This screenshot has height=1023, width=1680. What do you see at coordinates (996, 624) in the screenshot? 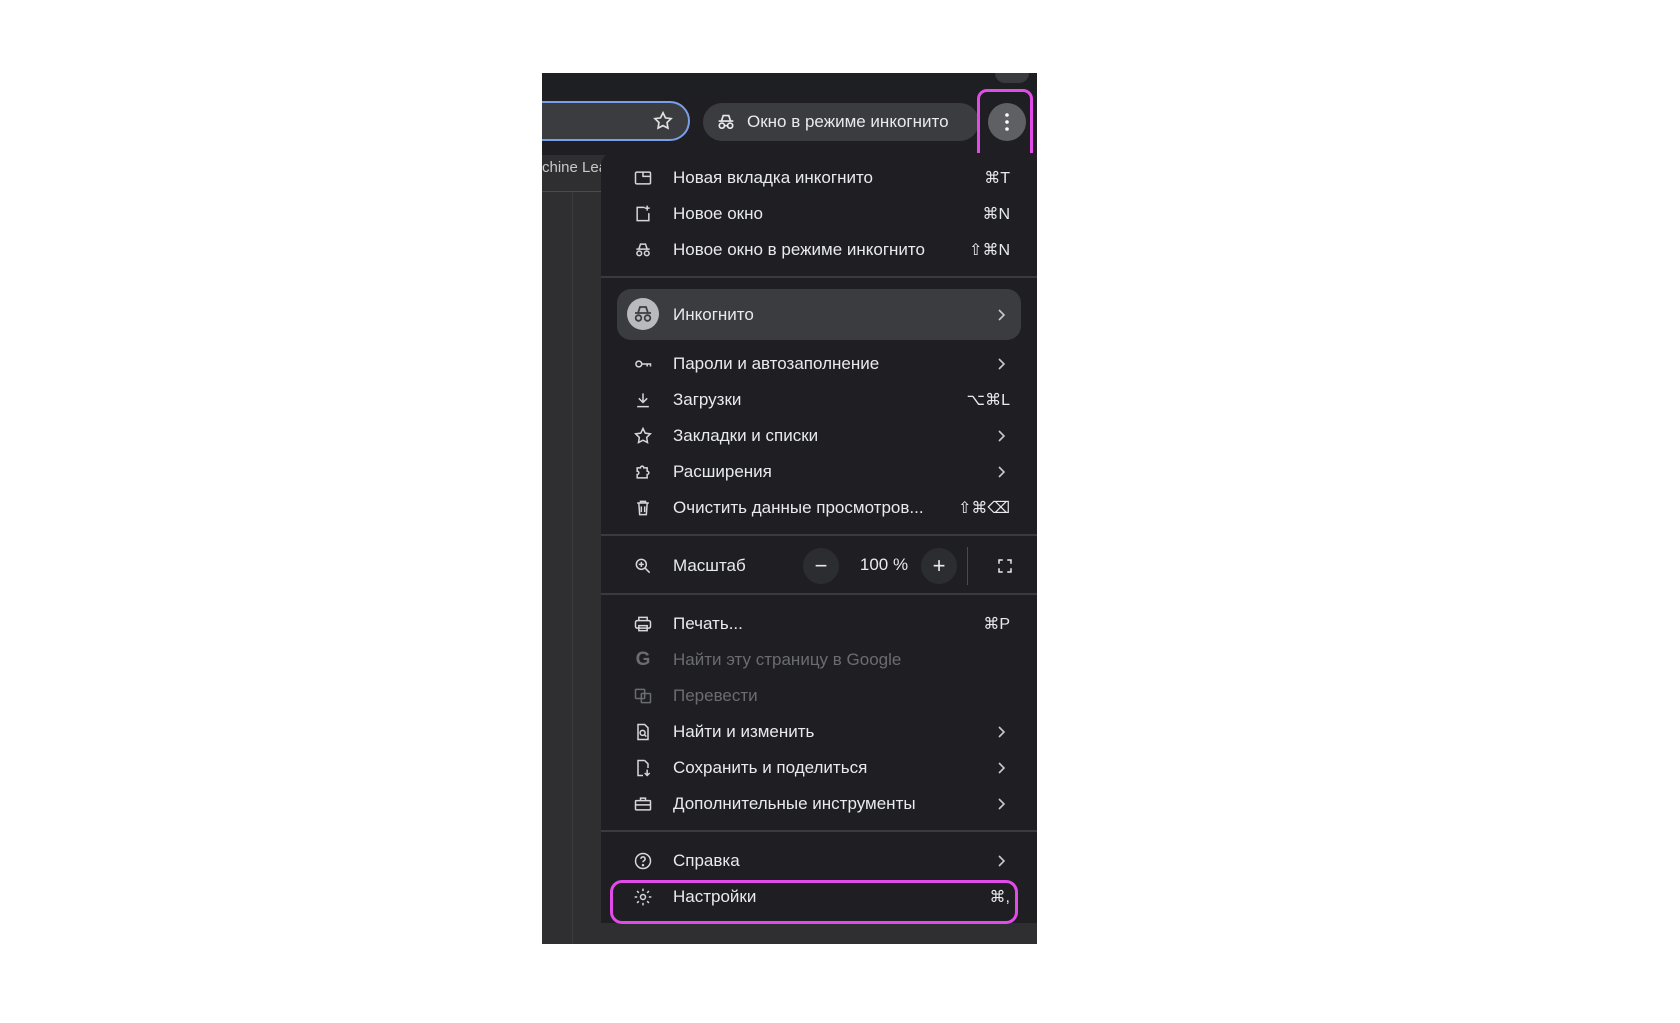
I see `shortcut: ⌘P` at bounding box center [996, 624].